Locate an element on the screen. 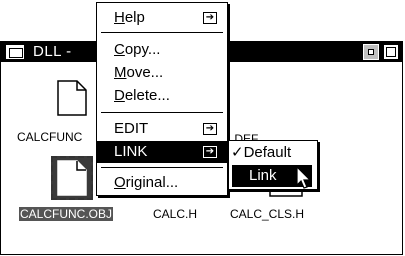 The width and height of the screenshot is (405, 256). menu-item-edit: EDIT ➔ is located at coordinates (162, 129).